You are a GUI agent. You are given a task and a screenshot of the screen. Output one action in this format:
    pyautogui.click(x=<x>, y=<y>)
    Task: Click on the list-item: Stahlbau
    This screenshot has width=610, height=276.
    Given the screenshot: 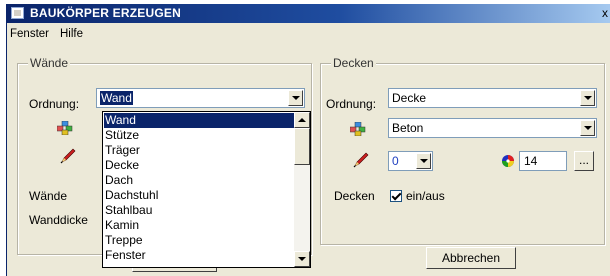 What is the action you would take?
    pyautogui.click(x=199, y=210)
    